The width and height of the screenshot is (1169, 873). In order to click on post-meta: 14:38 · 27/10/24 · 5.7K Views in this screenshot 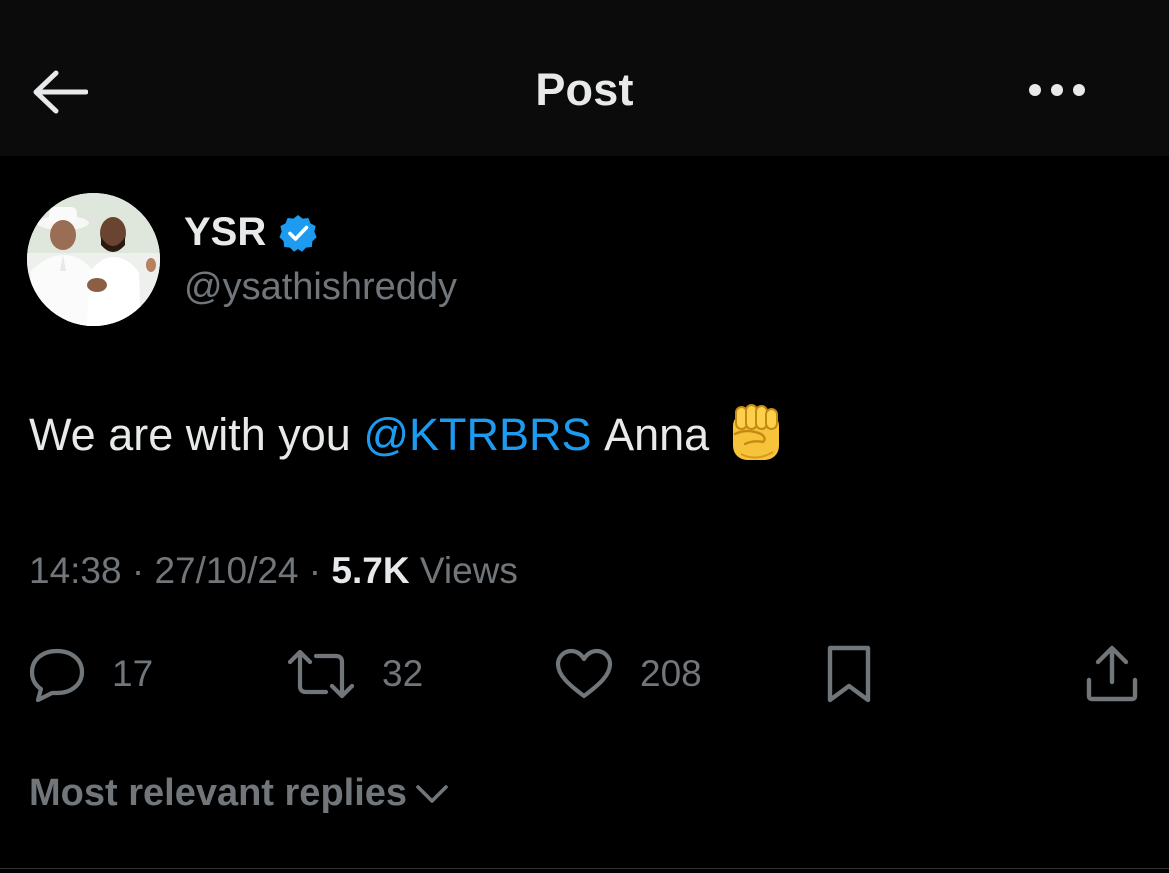, I will do `click(273, 571)`.